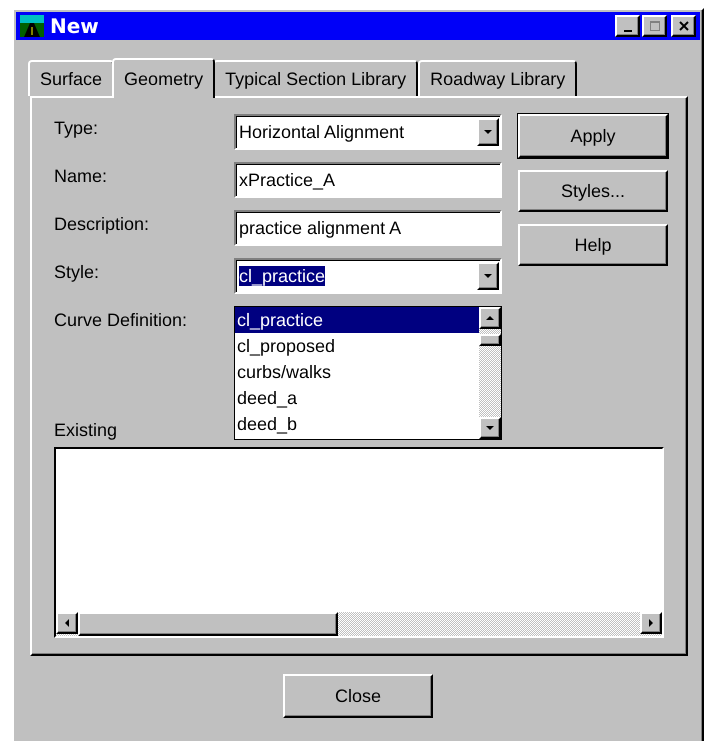  I want to click on dropdown-field: cl_practice, so click(368, 276).